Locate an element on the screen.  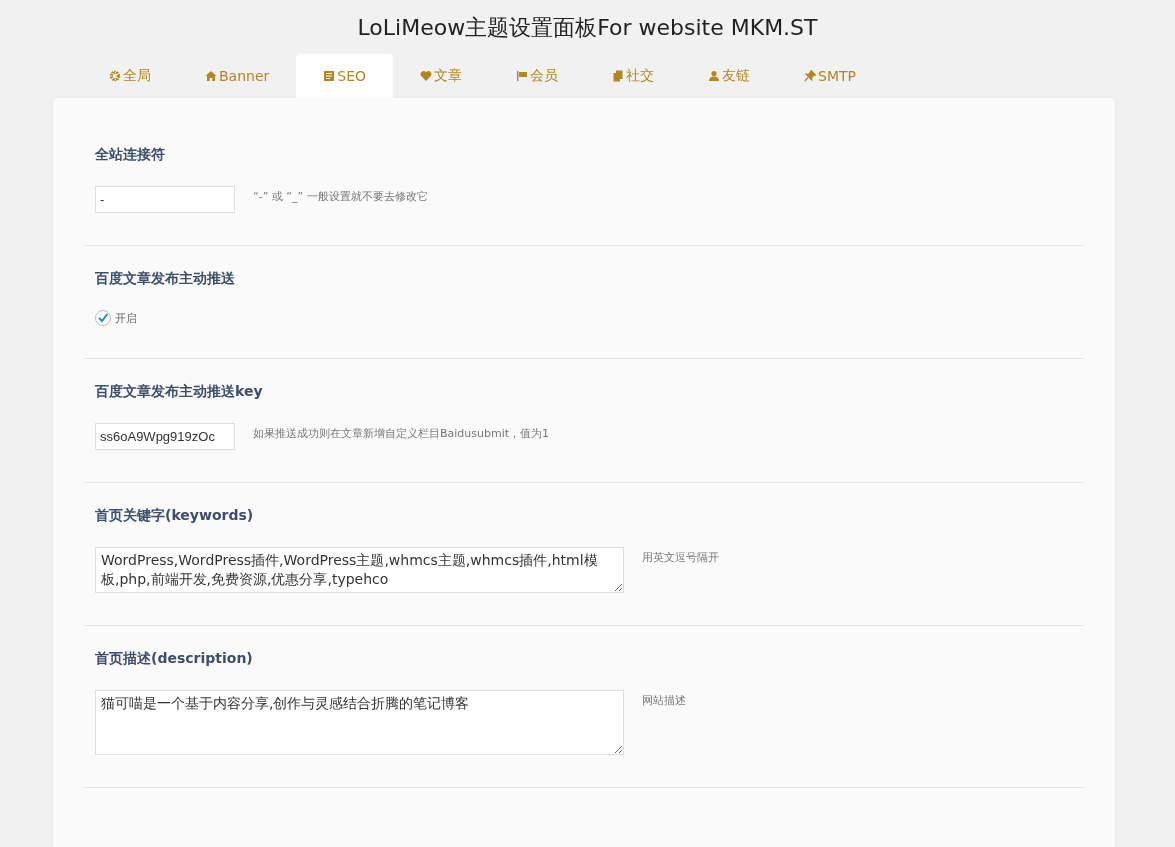
tab: 全局 is located at coordinates (130, 76).